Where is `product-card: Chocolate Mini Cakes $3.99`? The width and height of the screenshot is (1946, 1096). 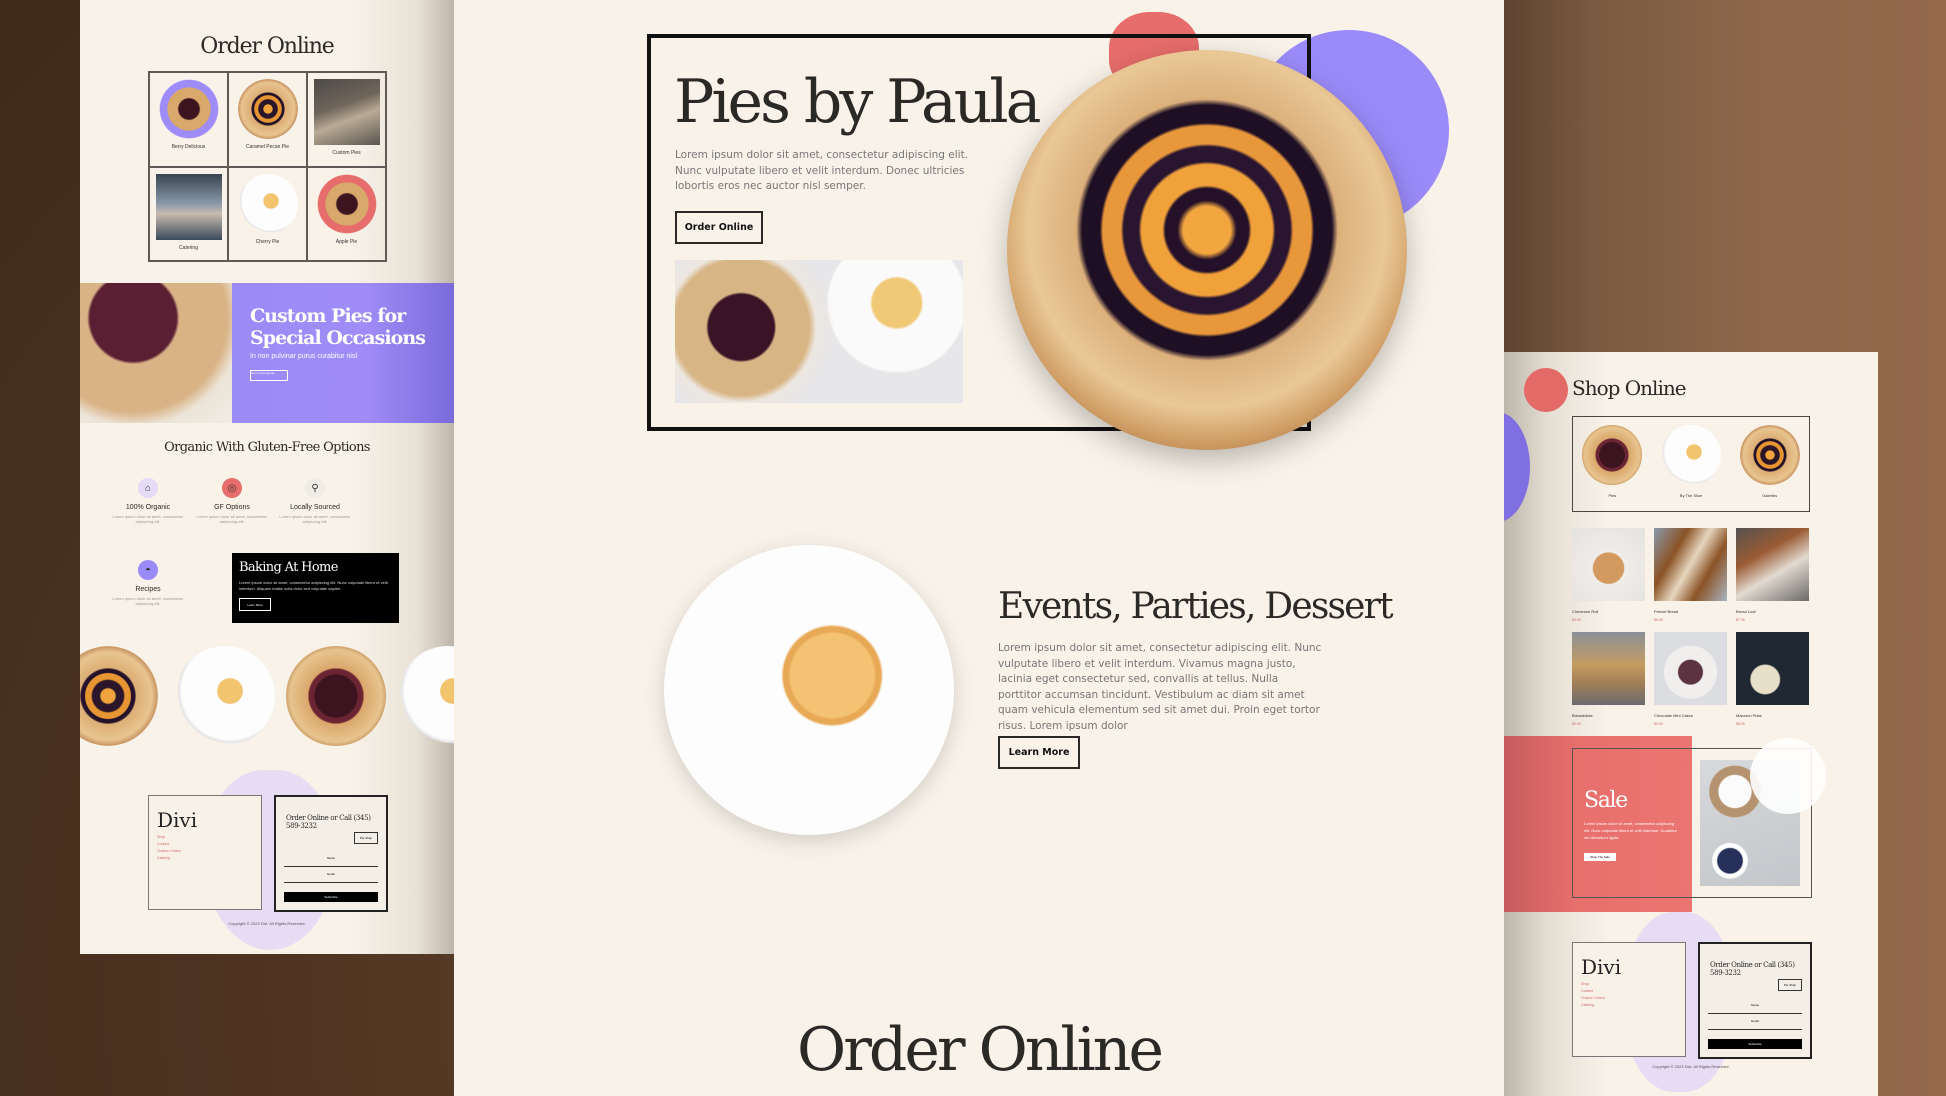
product-card: Chocolate Mini Cakes $3.99 is located at coordinates (1690, 679).